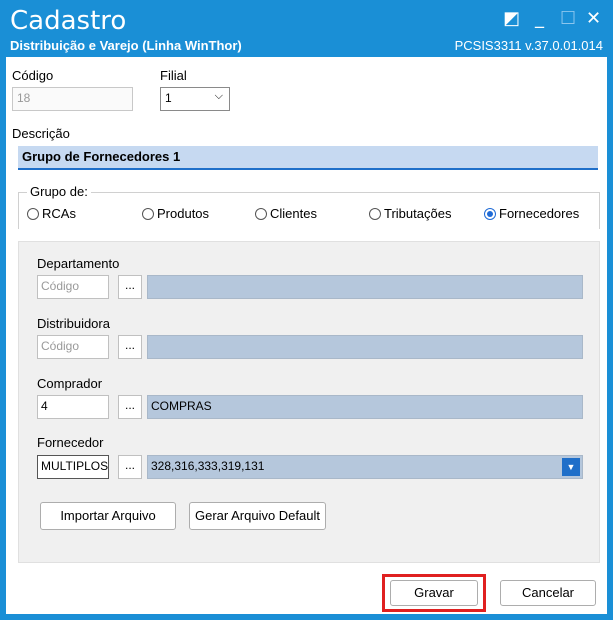 This screenshot has height=620, width=613. I want to click on radio-produtos: Produtos, so click(175, 213).